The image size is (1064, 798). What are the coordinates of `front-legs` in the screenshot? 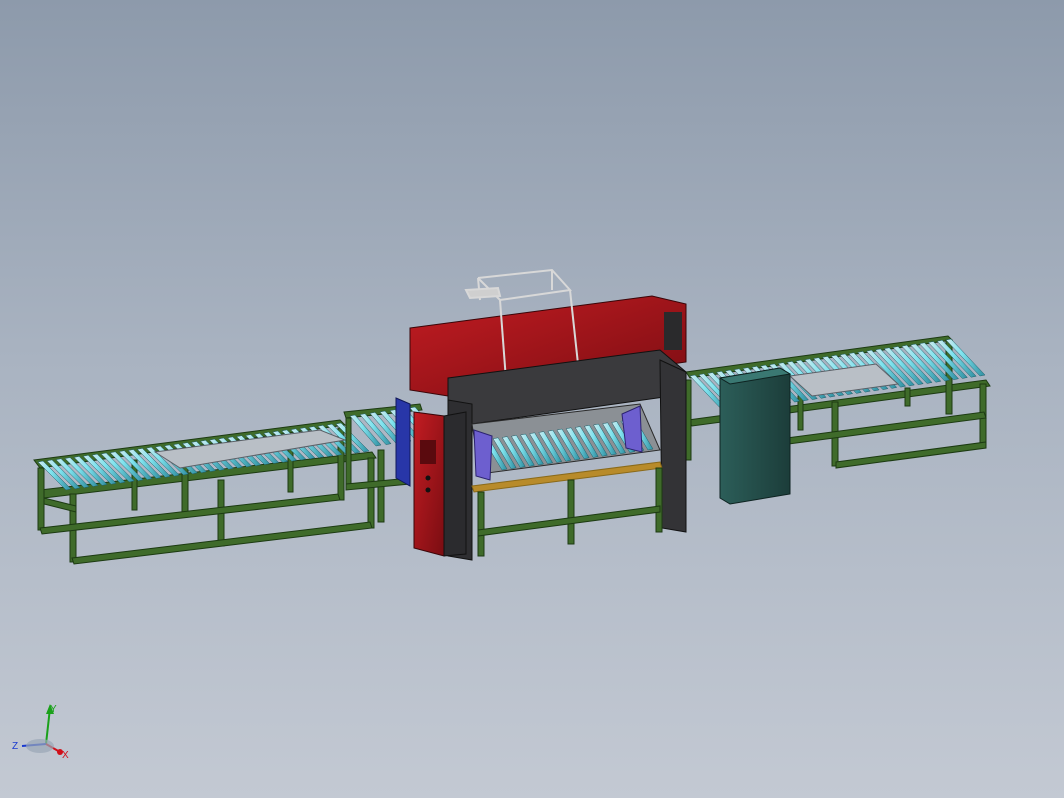 It's located at (570, 512).